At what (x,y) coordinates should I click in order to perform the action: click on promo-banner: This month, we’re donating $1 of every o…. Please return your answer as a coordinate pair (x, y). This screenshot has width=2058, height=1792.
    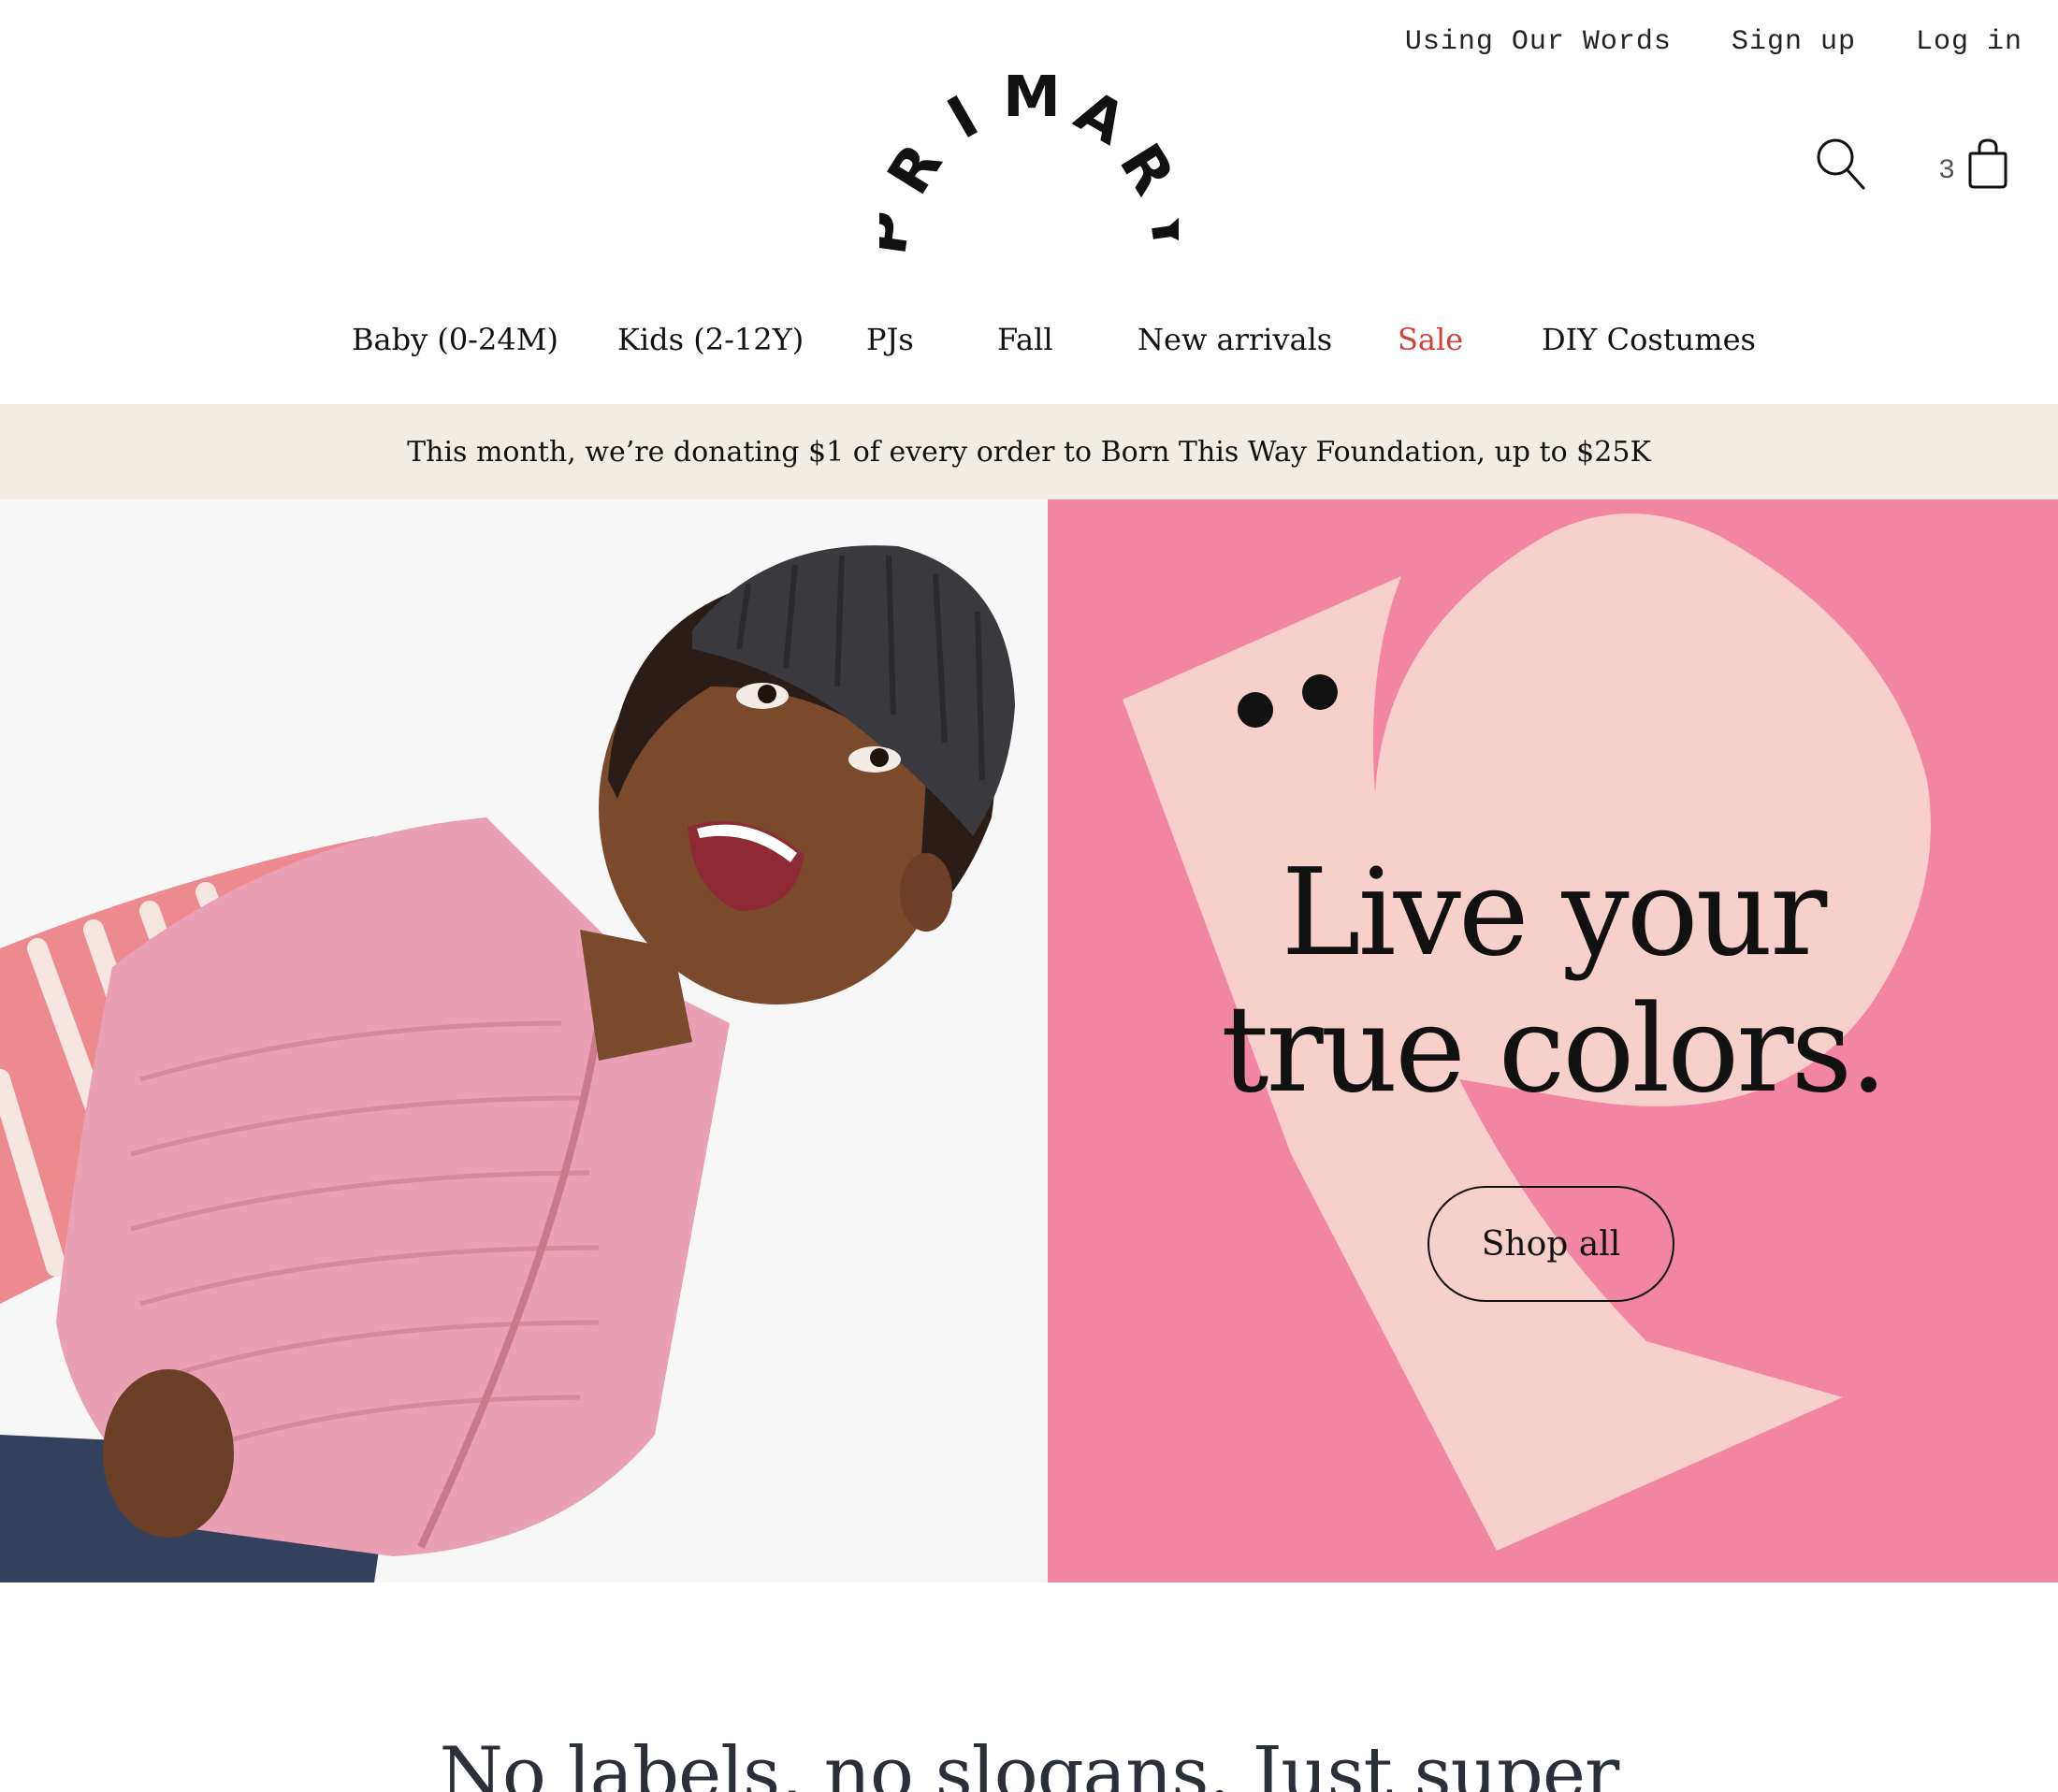
    Looking at the image, I should click on (1029, 451).